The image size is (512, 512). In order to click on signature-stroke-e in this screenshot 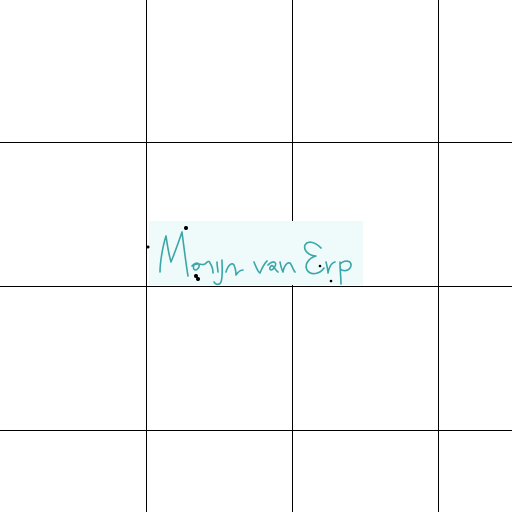, I will do `click(314, 258)`.